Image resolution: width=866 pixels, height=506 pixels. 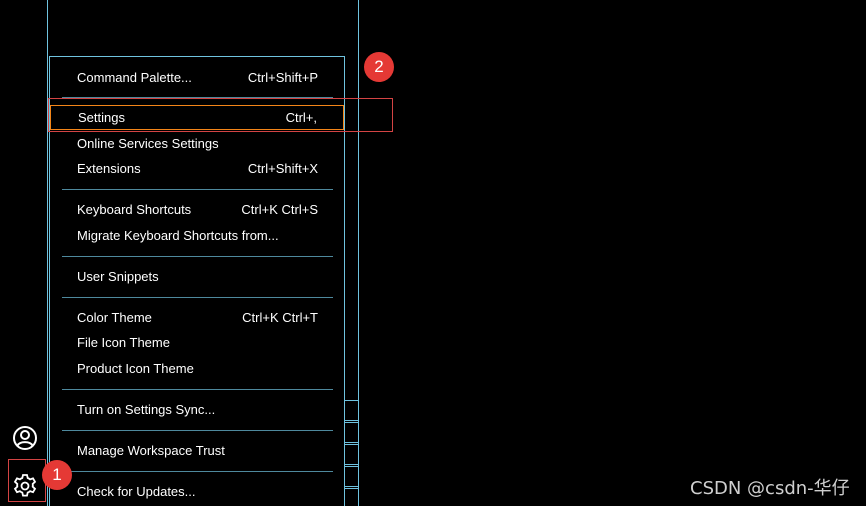 I want to click on menu-item-label: Color Theme, so click(x=114, y=317).